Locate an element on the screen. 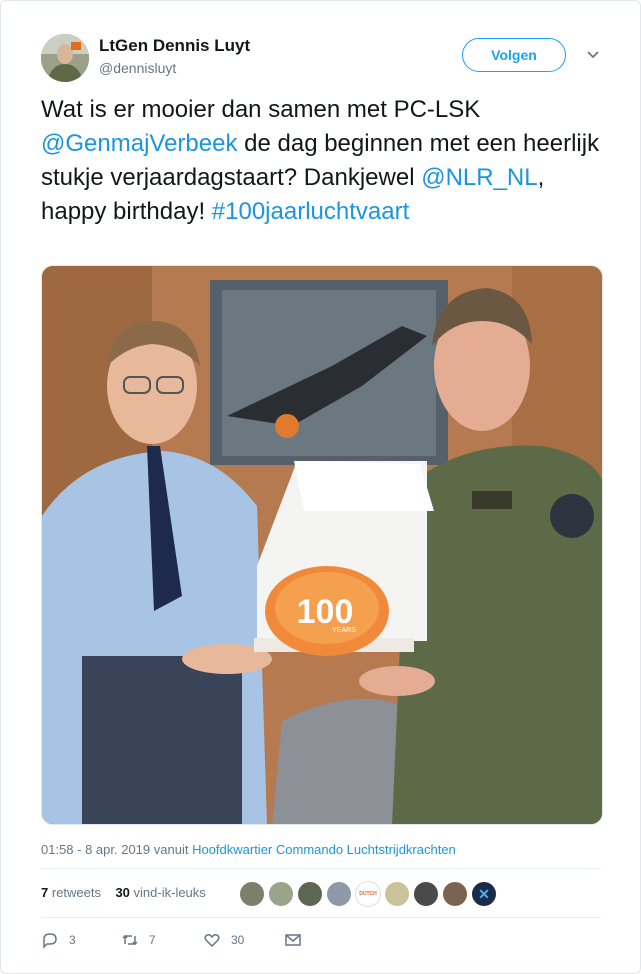 This screenshot has width=641, height=974. retweet-icon is located at coordinates (130, 940).